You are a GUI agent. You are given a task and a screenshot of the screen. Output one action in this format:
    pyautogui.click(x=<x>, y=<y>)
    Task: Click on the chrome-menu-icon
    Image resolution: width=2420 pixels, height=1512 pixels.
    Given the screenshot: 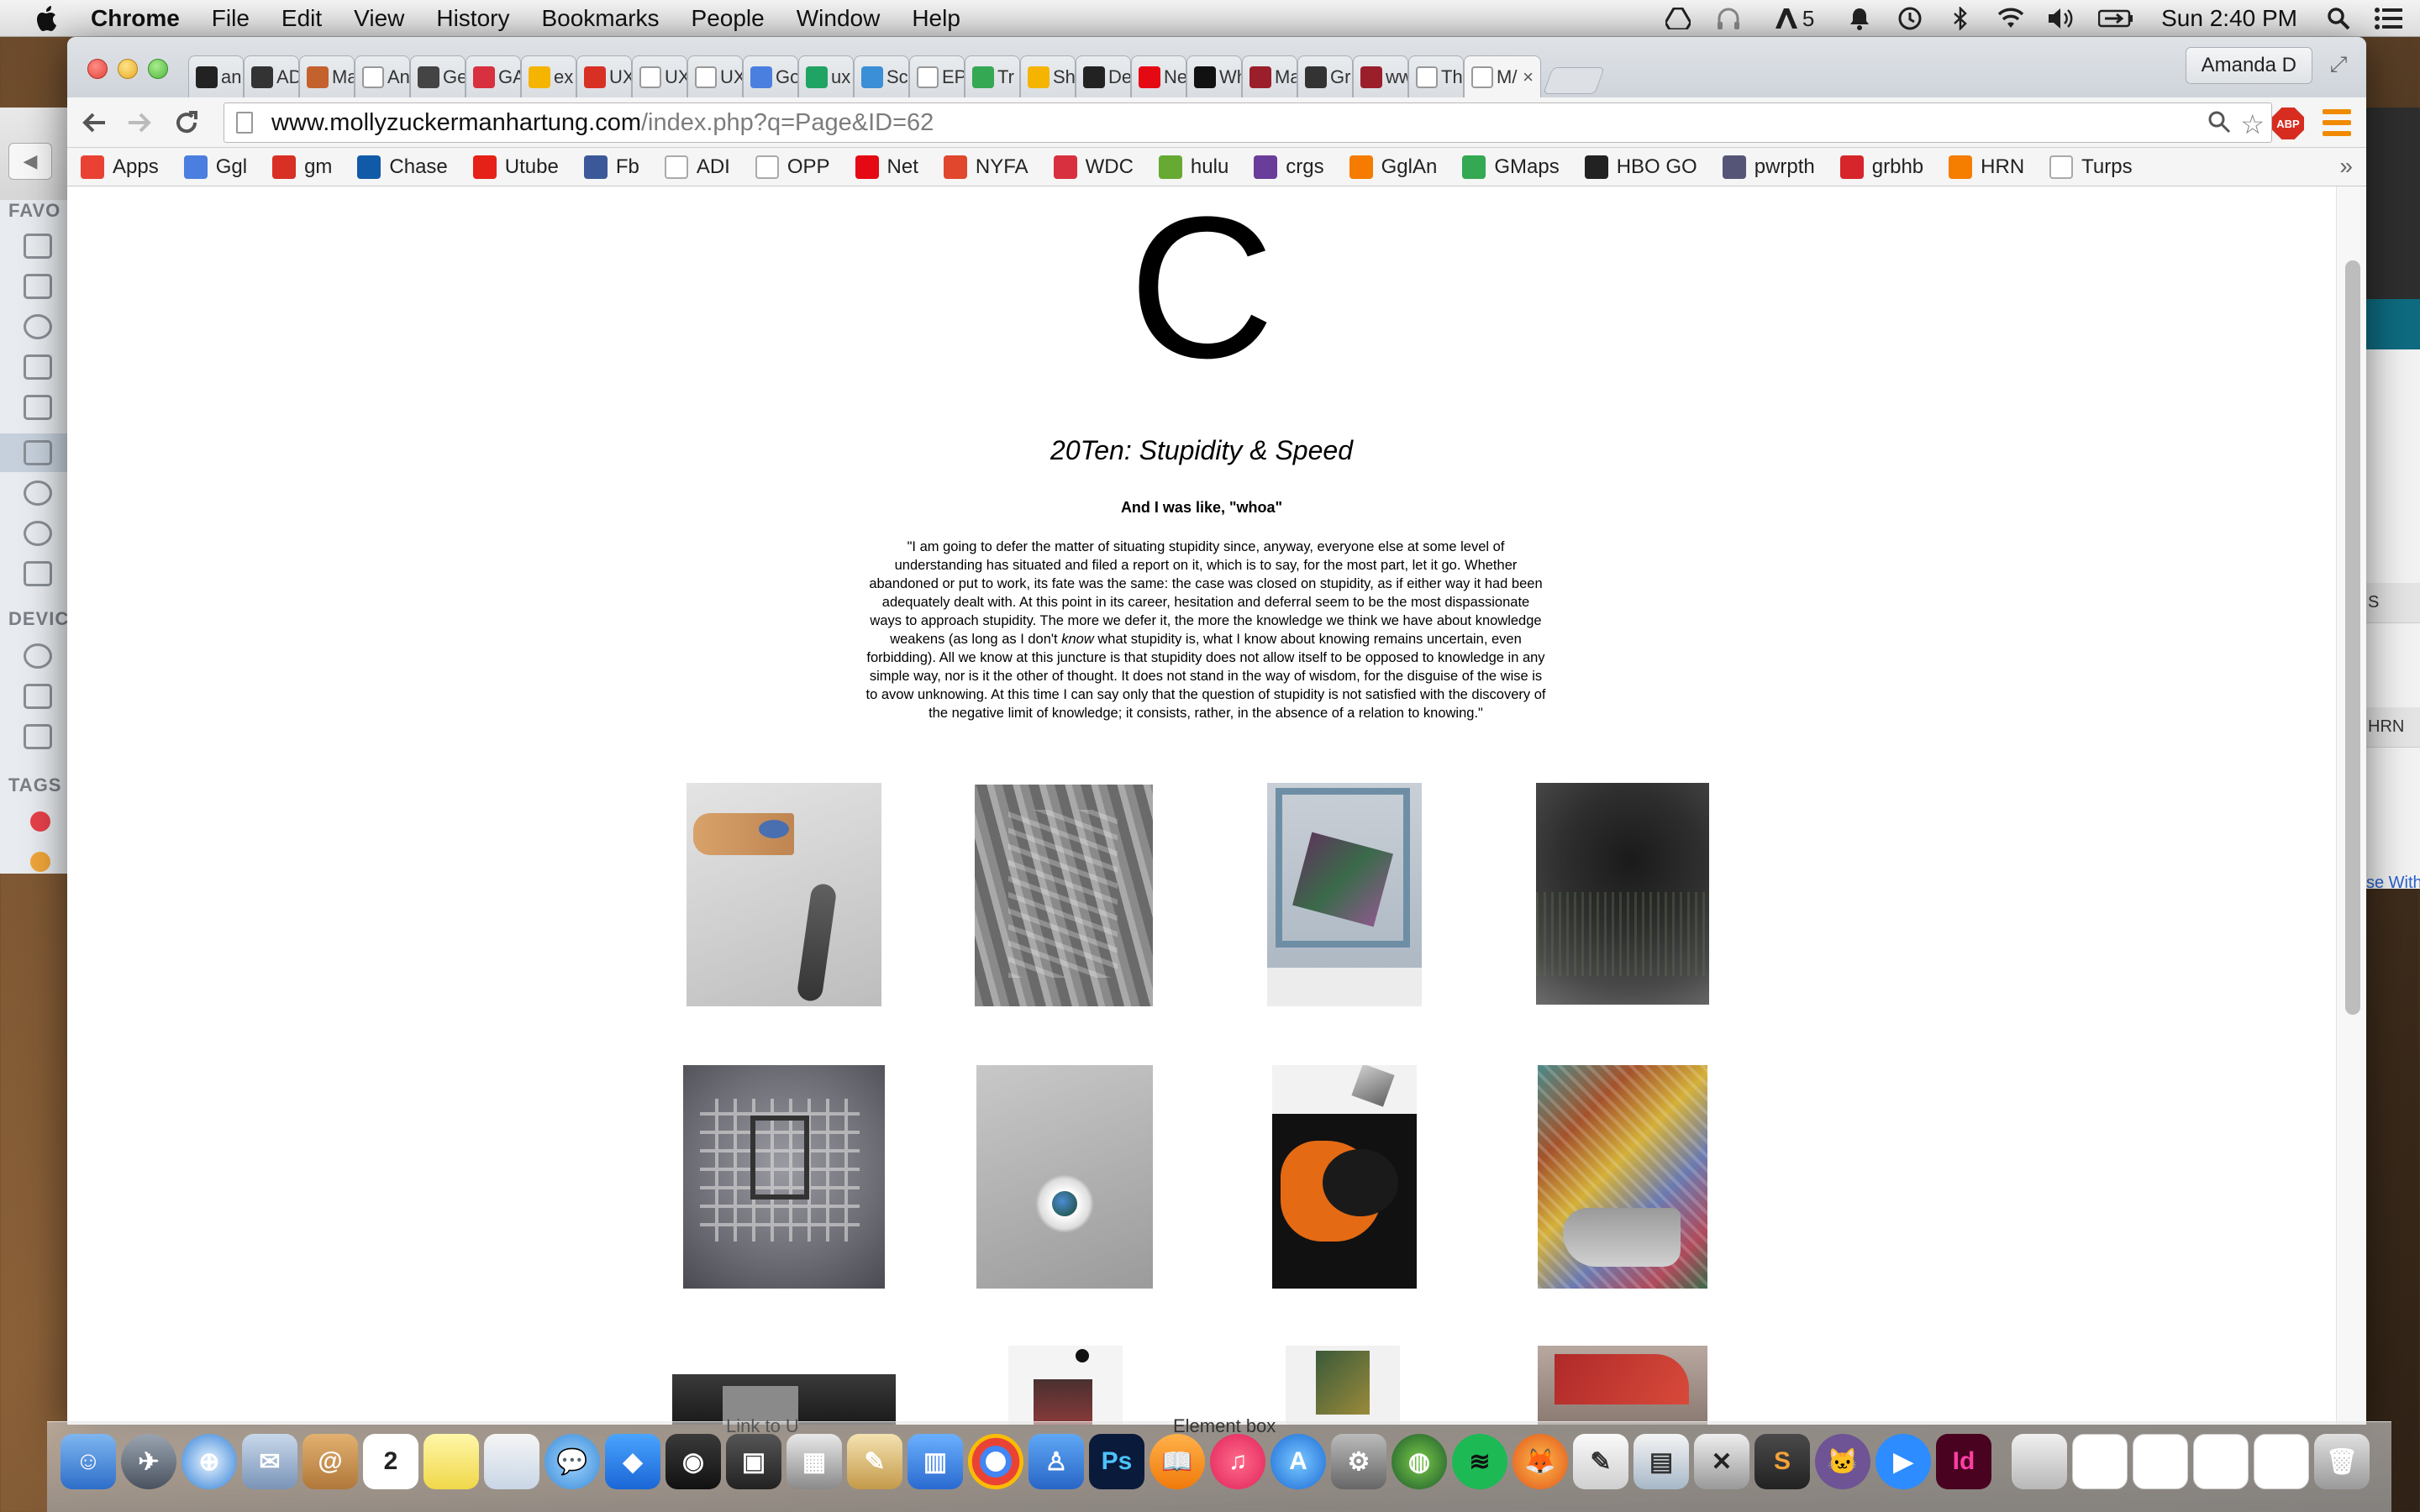 What is the action you would take?
    pyautogui.click(x=2337, y=122)
    